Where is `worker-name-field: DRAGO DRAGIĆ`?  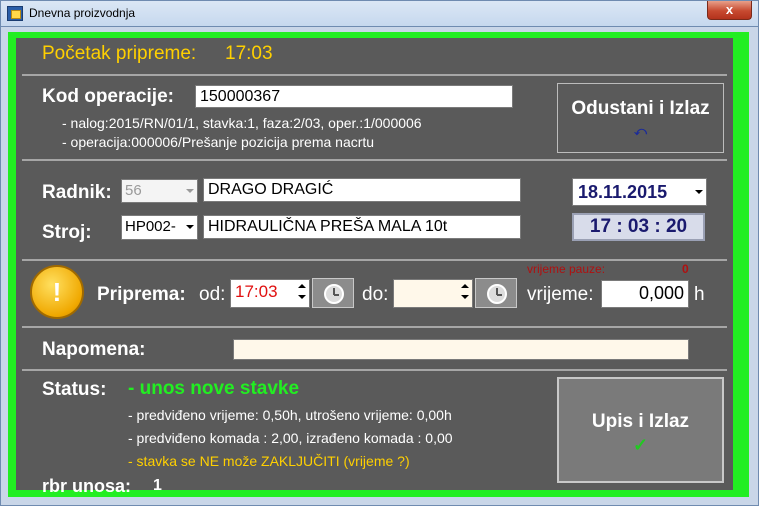 worker-name-field: DRAGO DRAGIĆ is located at coordinates (362, 190).